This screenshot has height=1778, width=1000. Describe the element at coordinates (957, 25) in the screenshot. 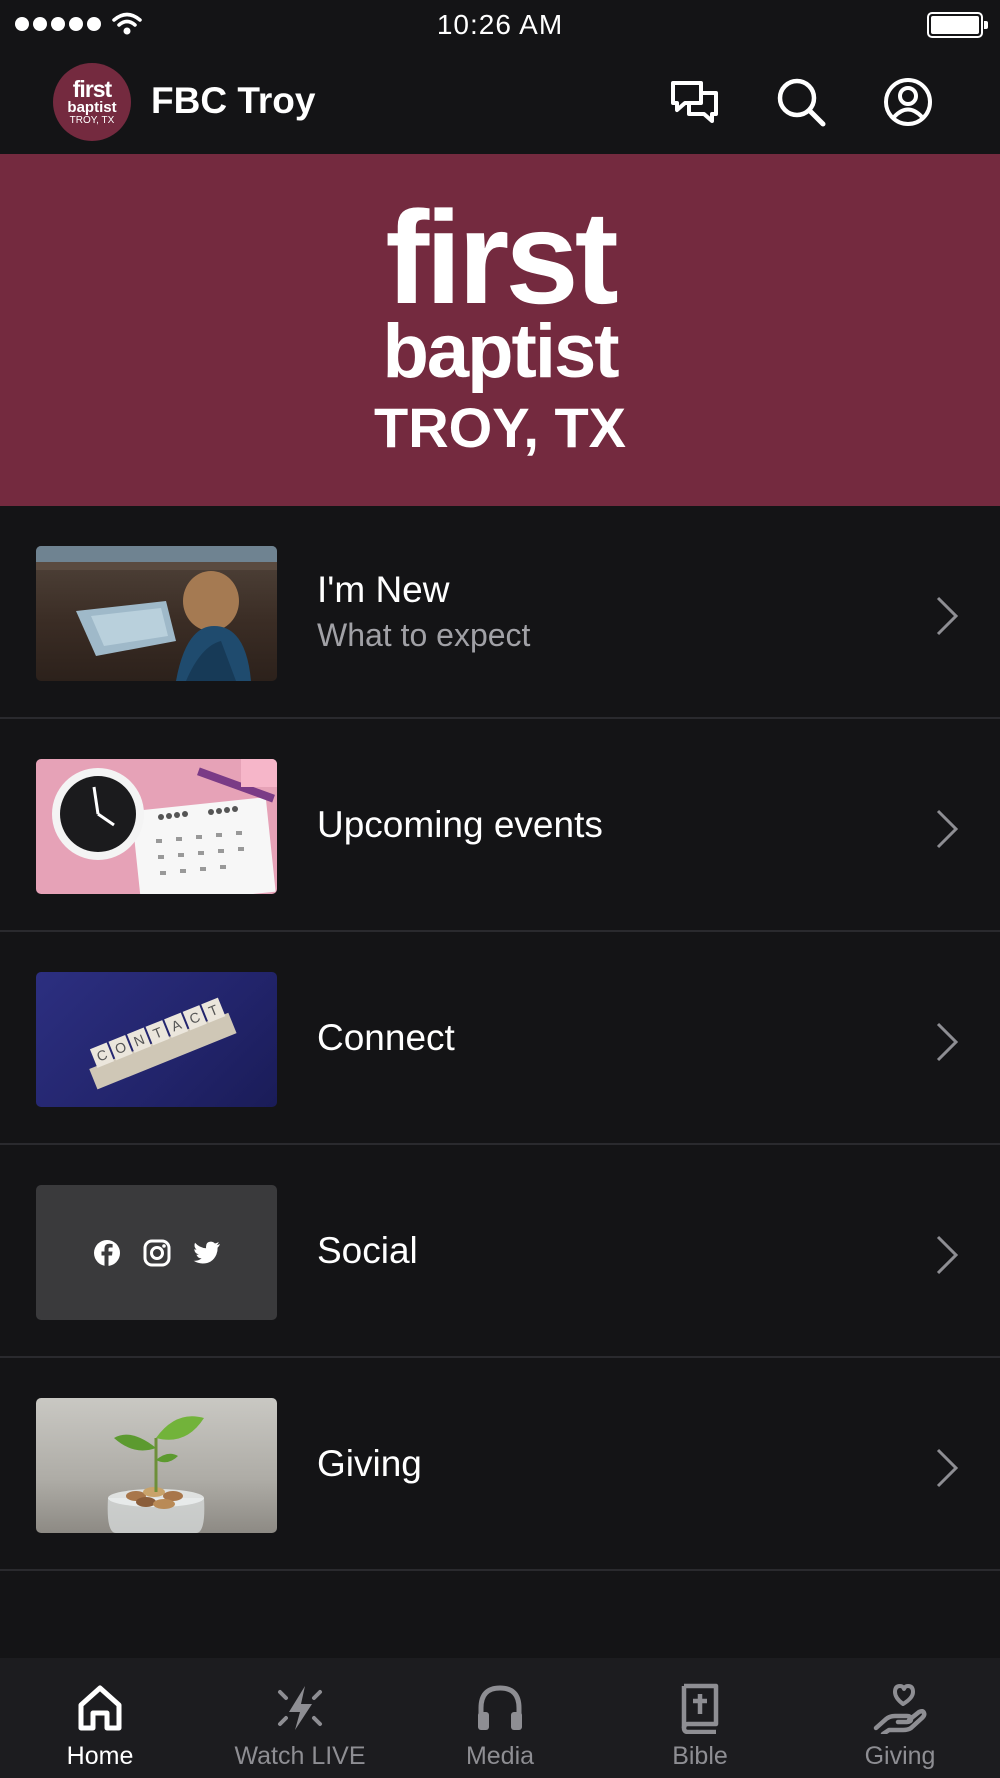

I see `battery-icon` at that location.